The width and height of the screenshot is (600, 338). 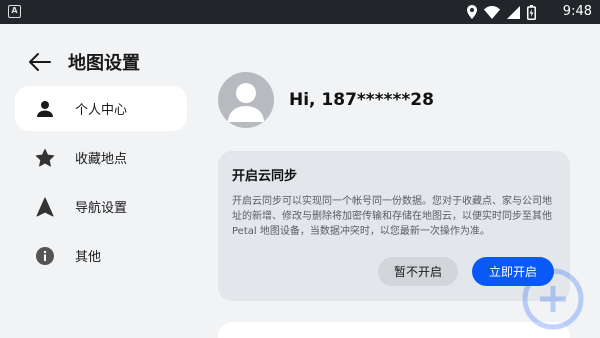 What do you see at coordinates (45, 207) in the screenshot?
I see `navigation-arrow-icon` at bounding box center [45, 207].